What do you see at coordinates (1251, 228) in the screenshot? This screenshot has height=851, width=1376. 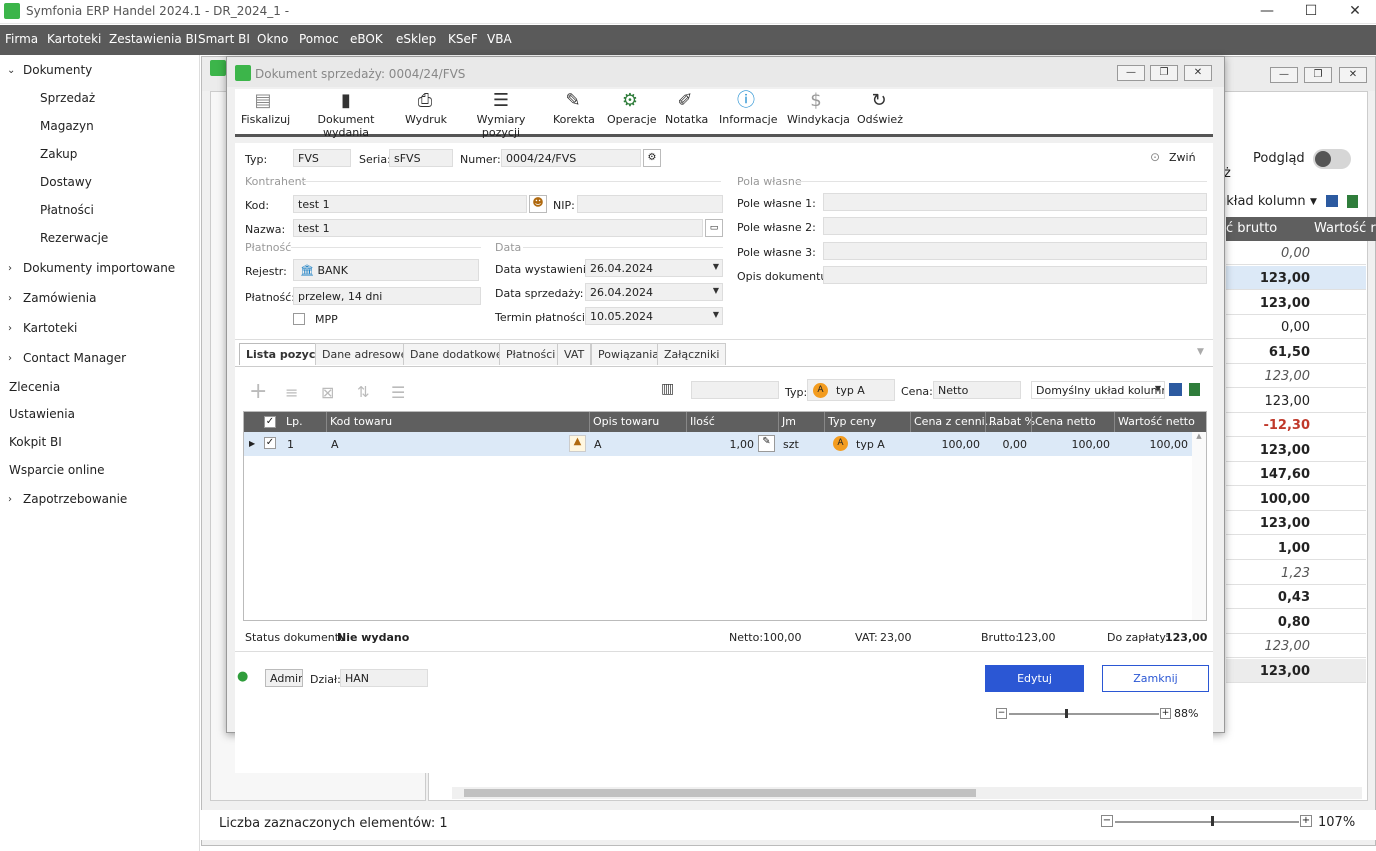 I see `col-brutto-header: ć brutto` at bounding box center [1251, 228].